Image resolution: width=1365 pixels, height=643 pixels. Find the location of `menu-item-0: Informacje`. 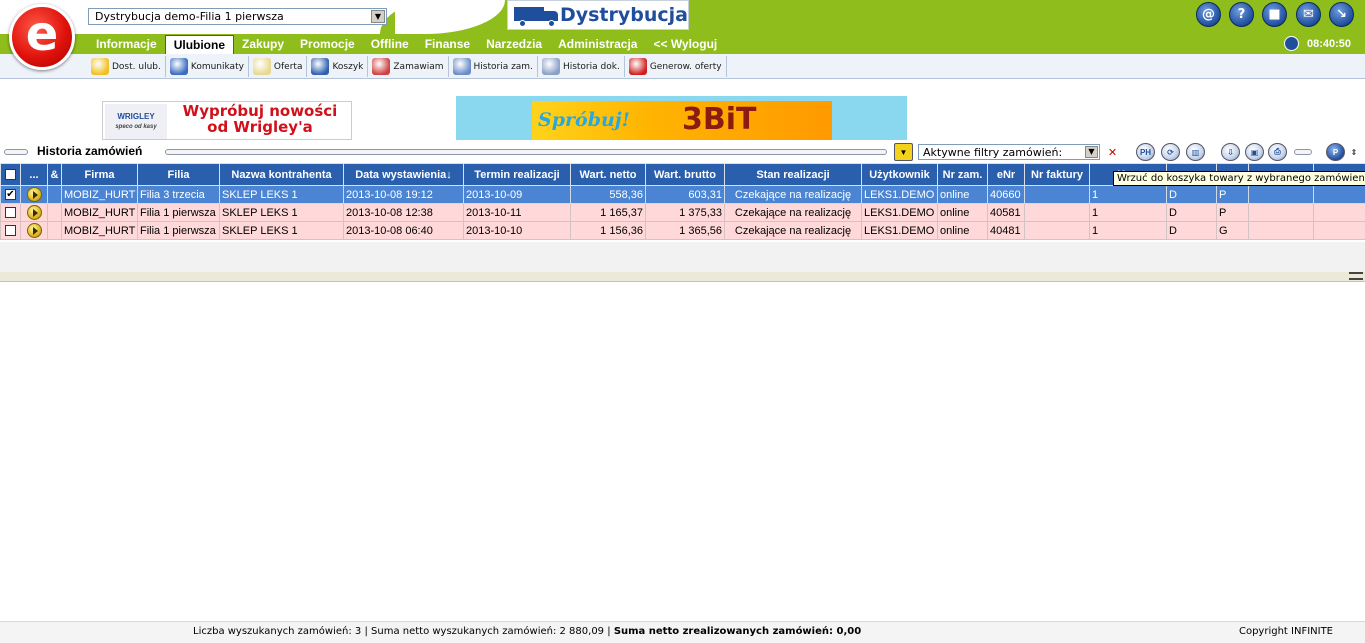

menu-item-0: Informacje is located at coordinates (126, 44).